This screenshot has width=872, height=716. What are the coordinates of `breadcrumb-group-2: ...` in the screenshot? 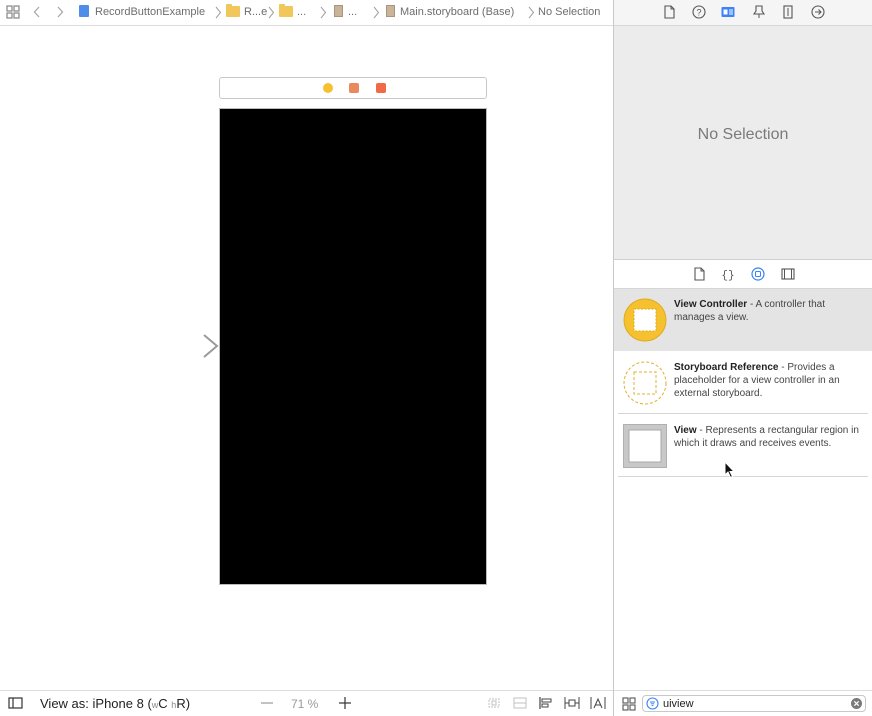 It's located at (292, 12).